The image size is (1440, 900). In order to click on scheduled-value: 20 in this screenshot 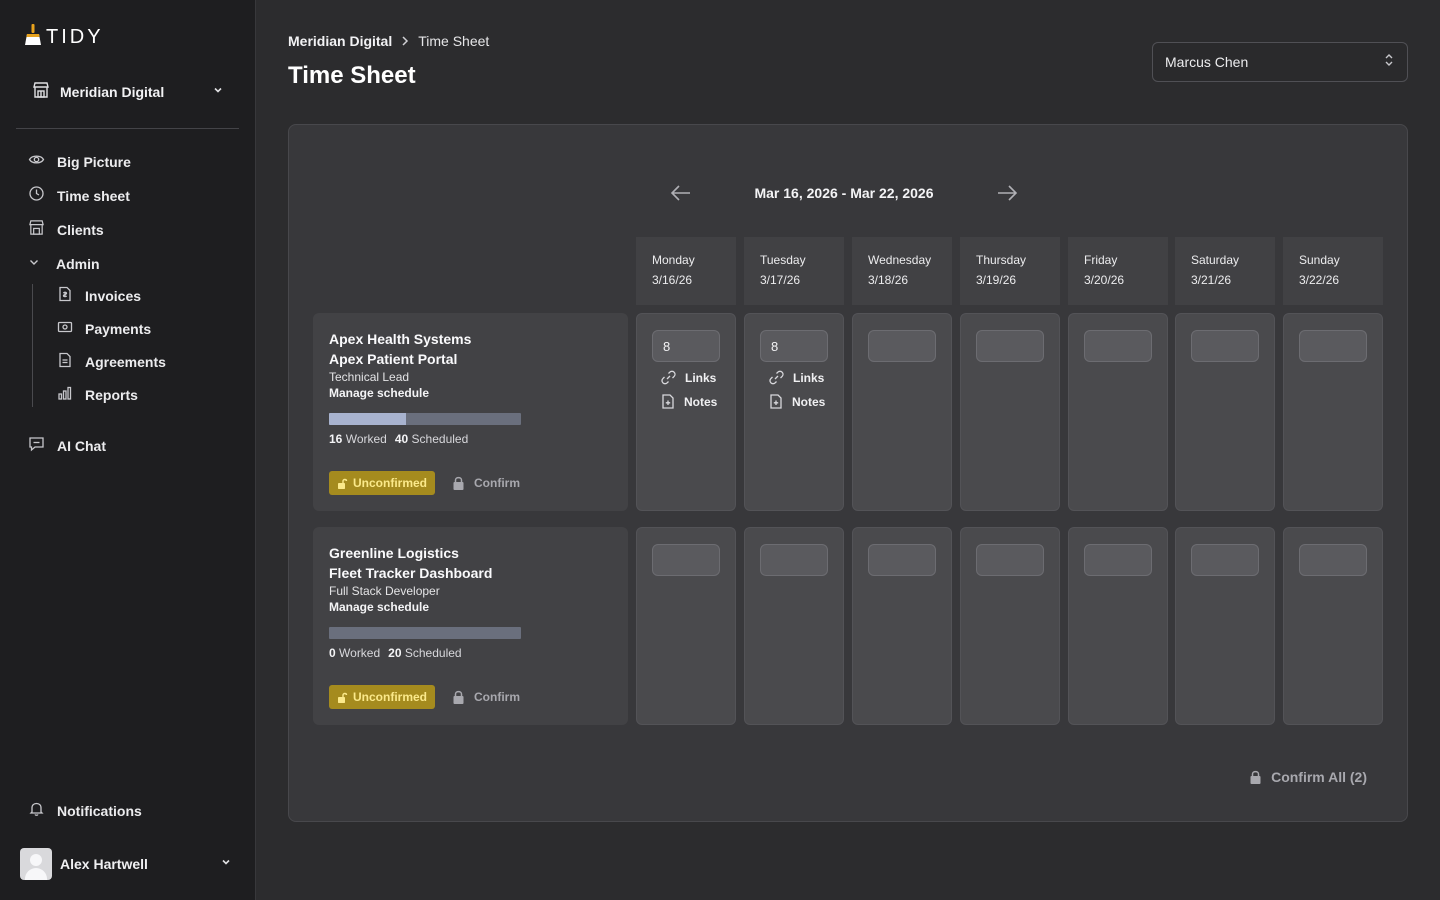, I will do `click(395, 653)`.